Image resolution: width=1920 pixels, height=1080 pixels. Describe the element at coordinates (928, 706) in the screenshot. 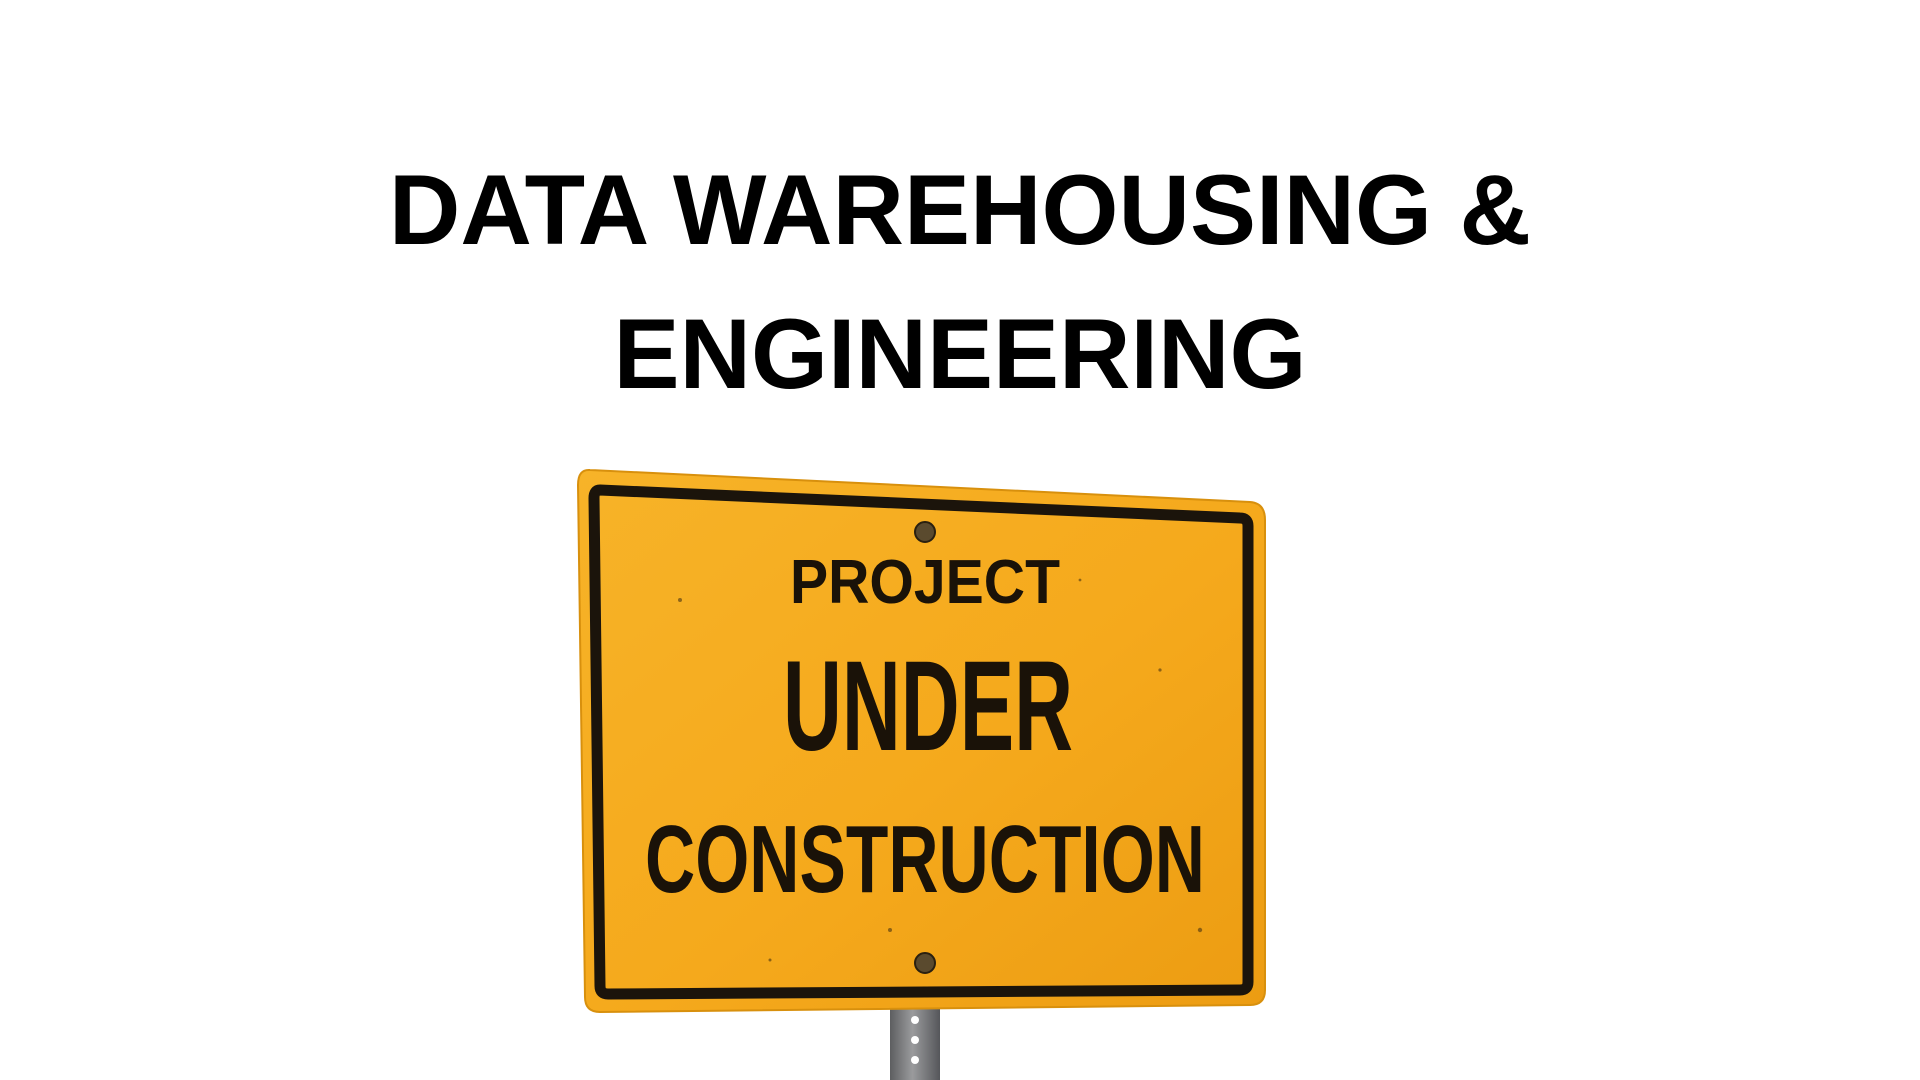

I see `sign-line-2: UNDER` at that location.